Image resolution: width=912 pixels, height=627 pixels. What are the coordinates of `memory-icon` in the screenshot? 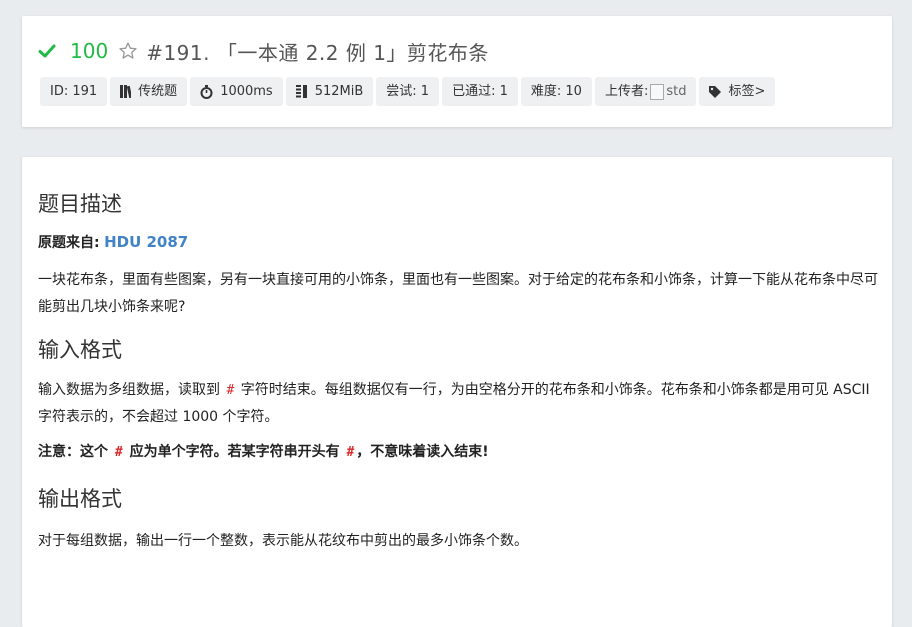 It's located at (301, 91).